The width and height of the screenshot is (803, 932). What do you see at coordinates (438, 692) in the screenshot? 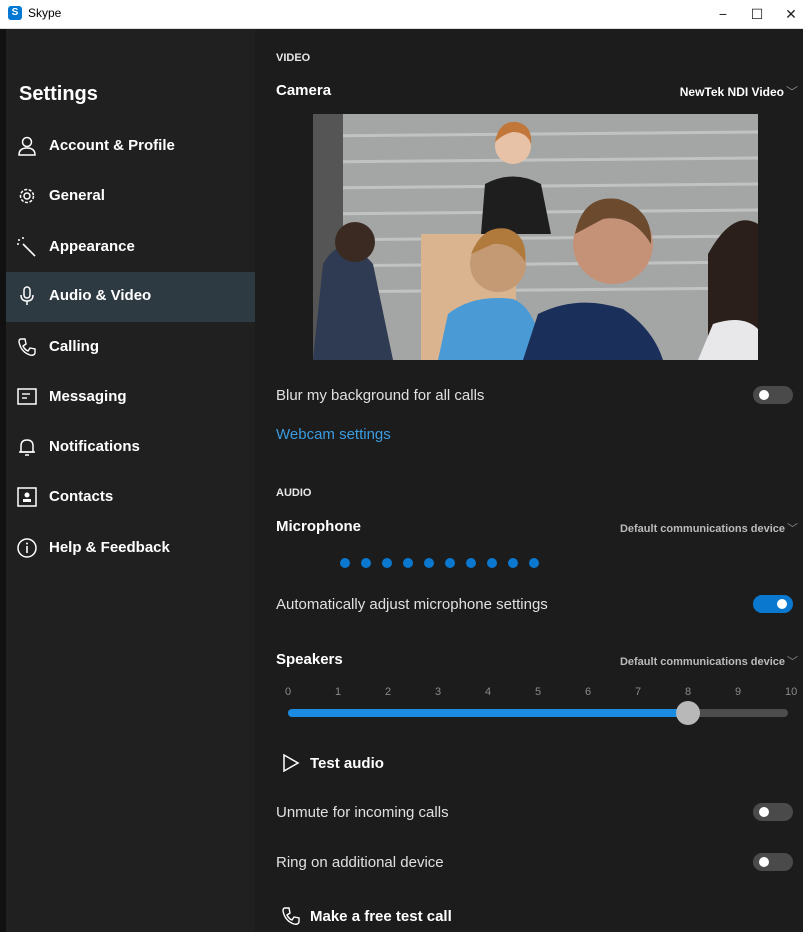
I see `volume-tick-3: 3` at bounding box center [438, 692].